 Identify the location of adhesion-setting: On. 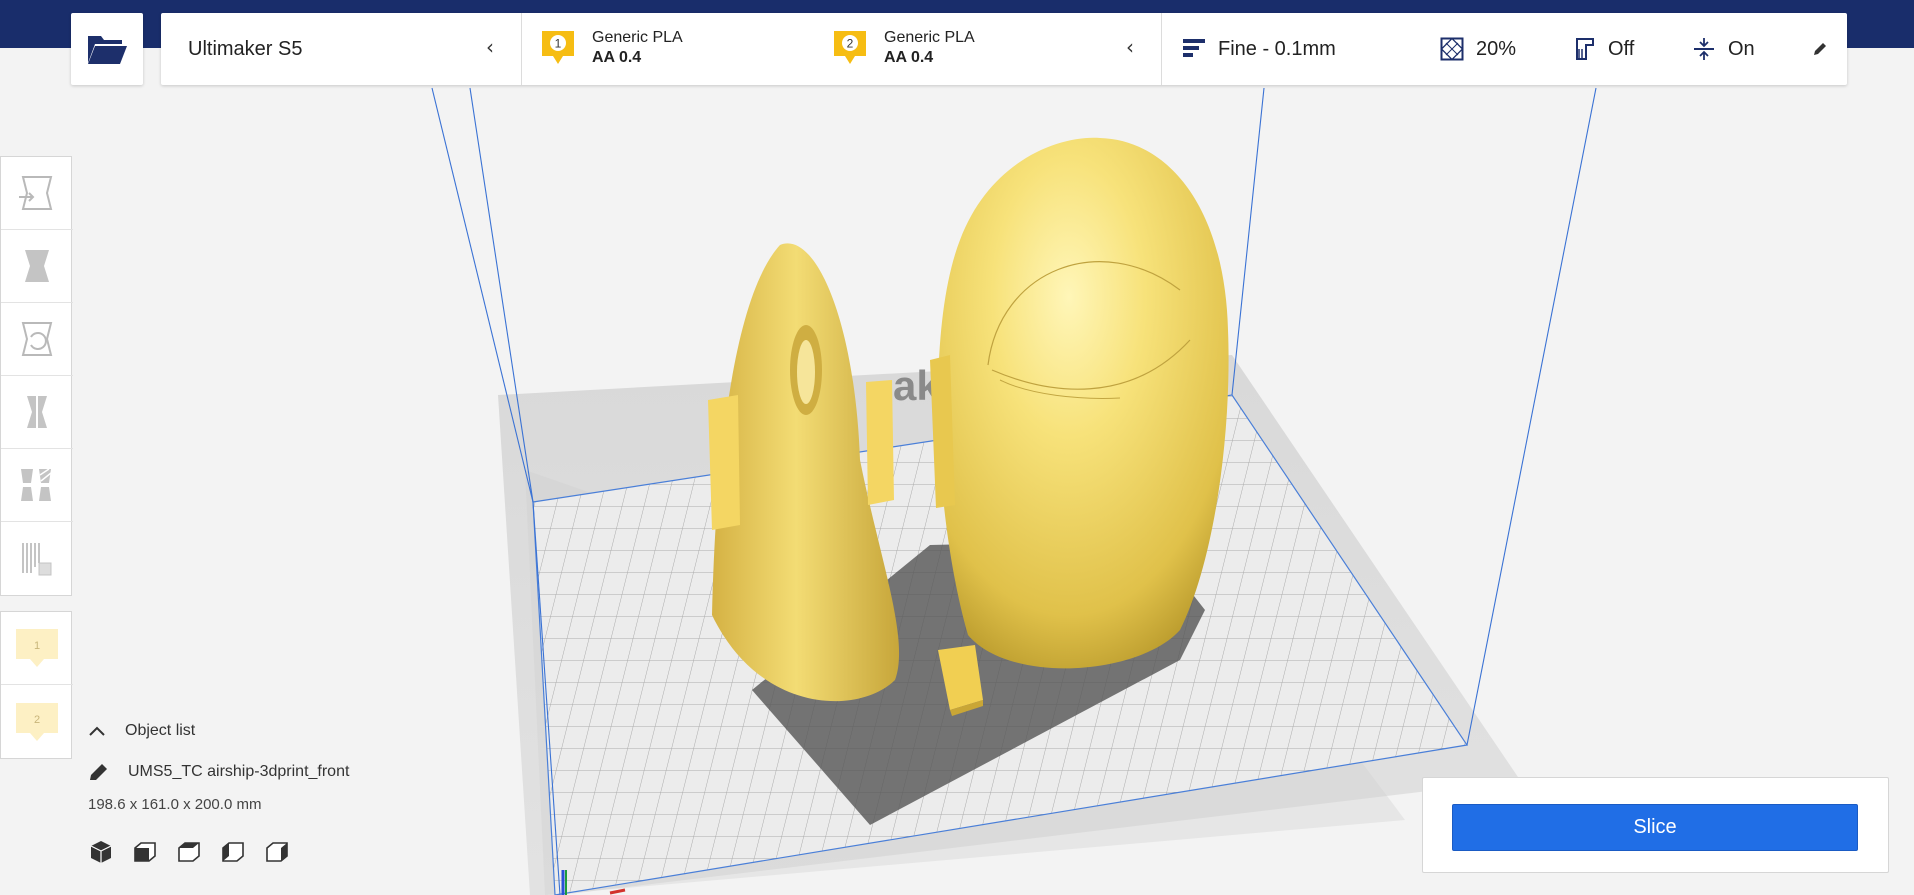
(1723, 49).